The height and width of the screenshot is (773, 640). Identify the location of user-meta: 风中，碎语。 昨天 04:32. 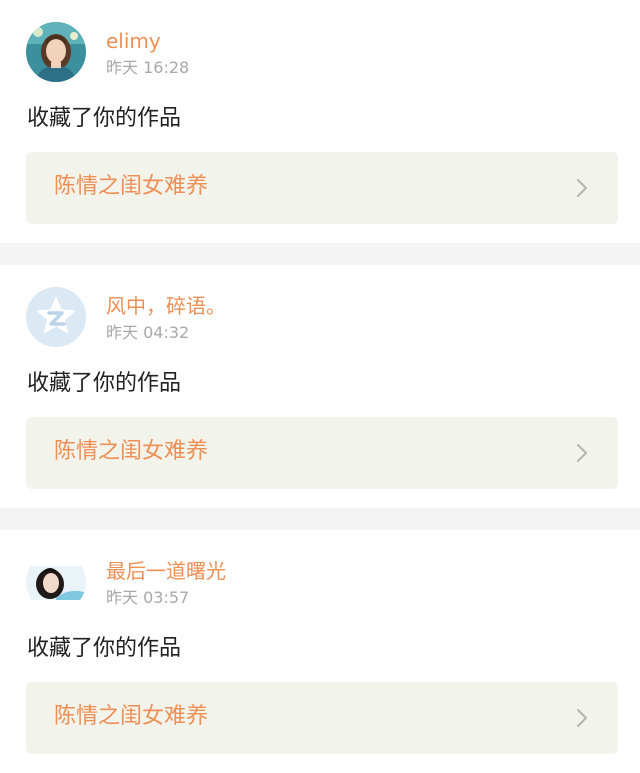
(166, 318).